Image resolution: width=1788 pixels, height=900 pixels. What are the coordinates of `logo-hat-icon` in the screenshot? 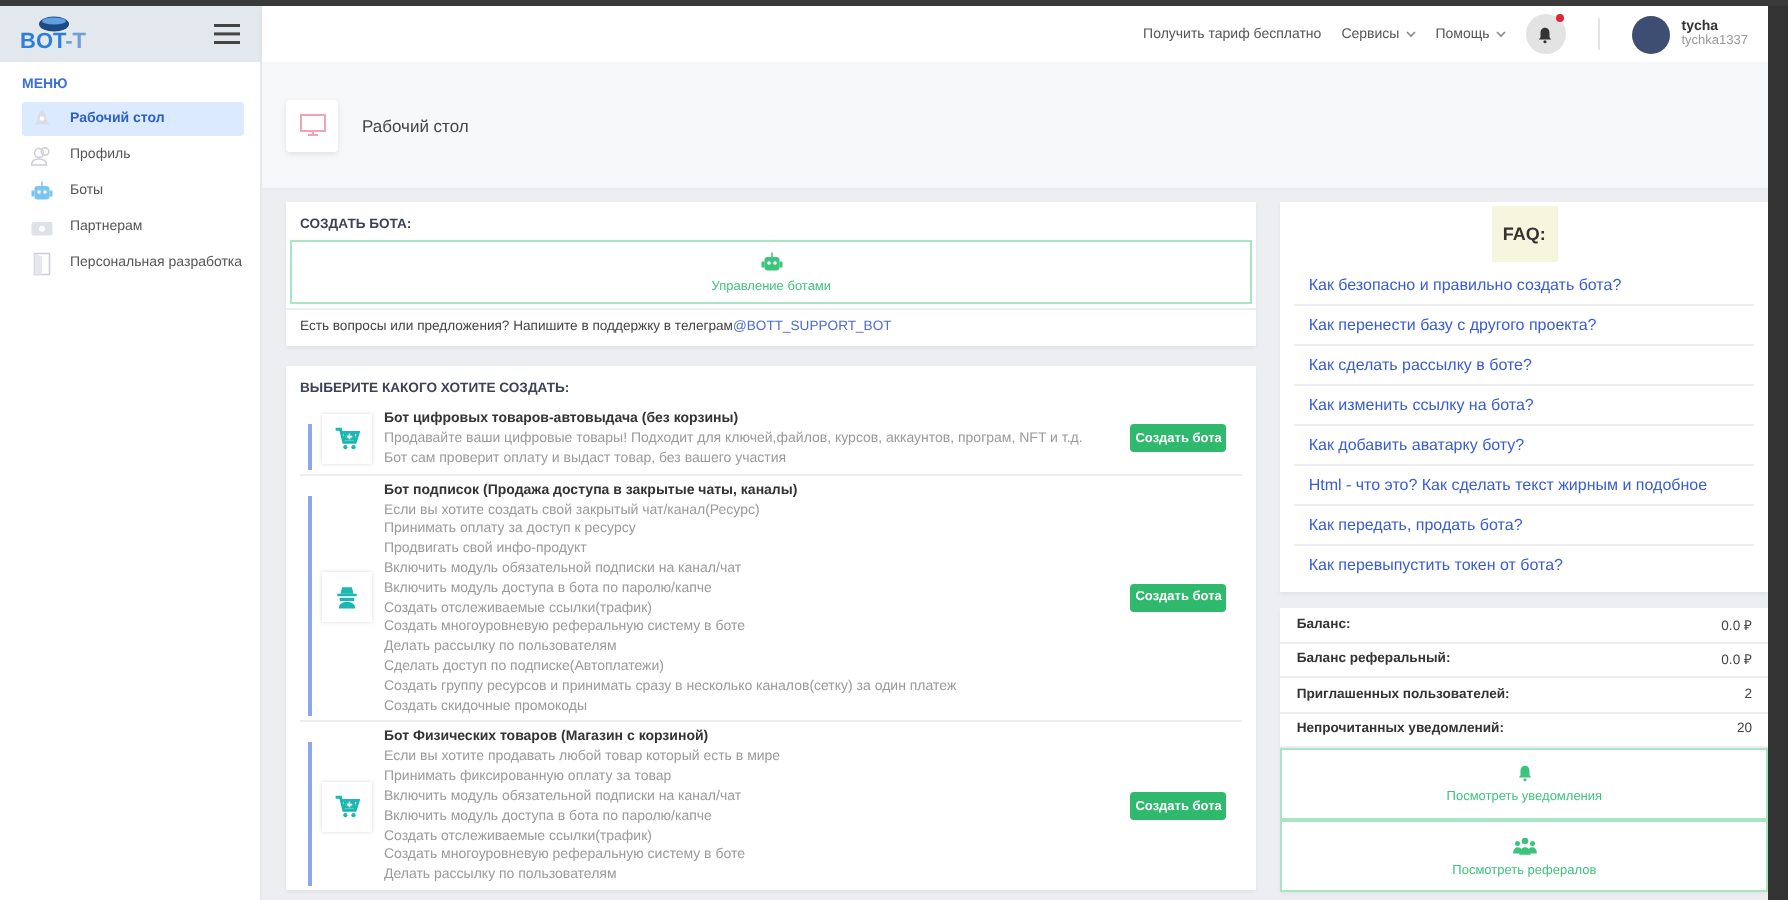 It's located at (53, 23).